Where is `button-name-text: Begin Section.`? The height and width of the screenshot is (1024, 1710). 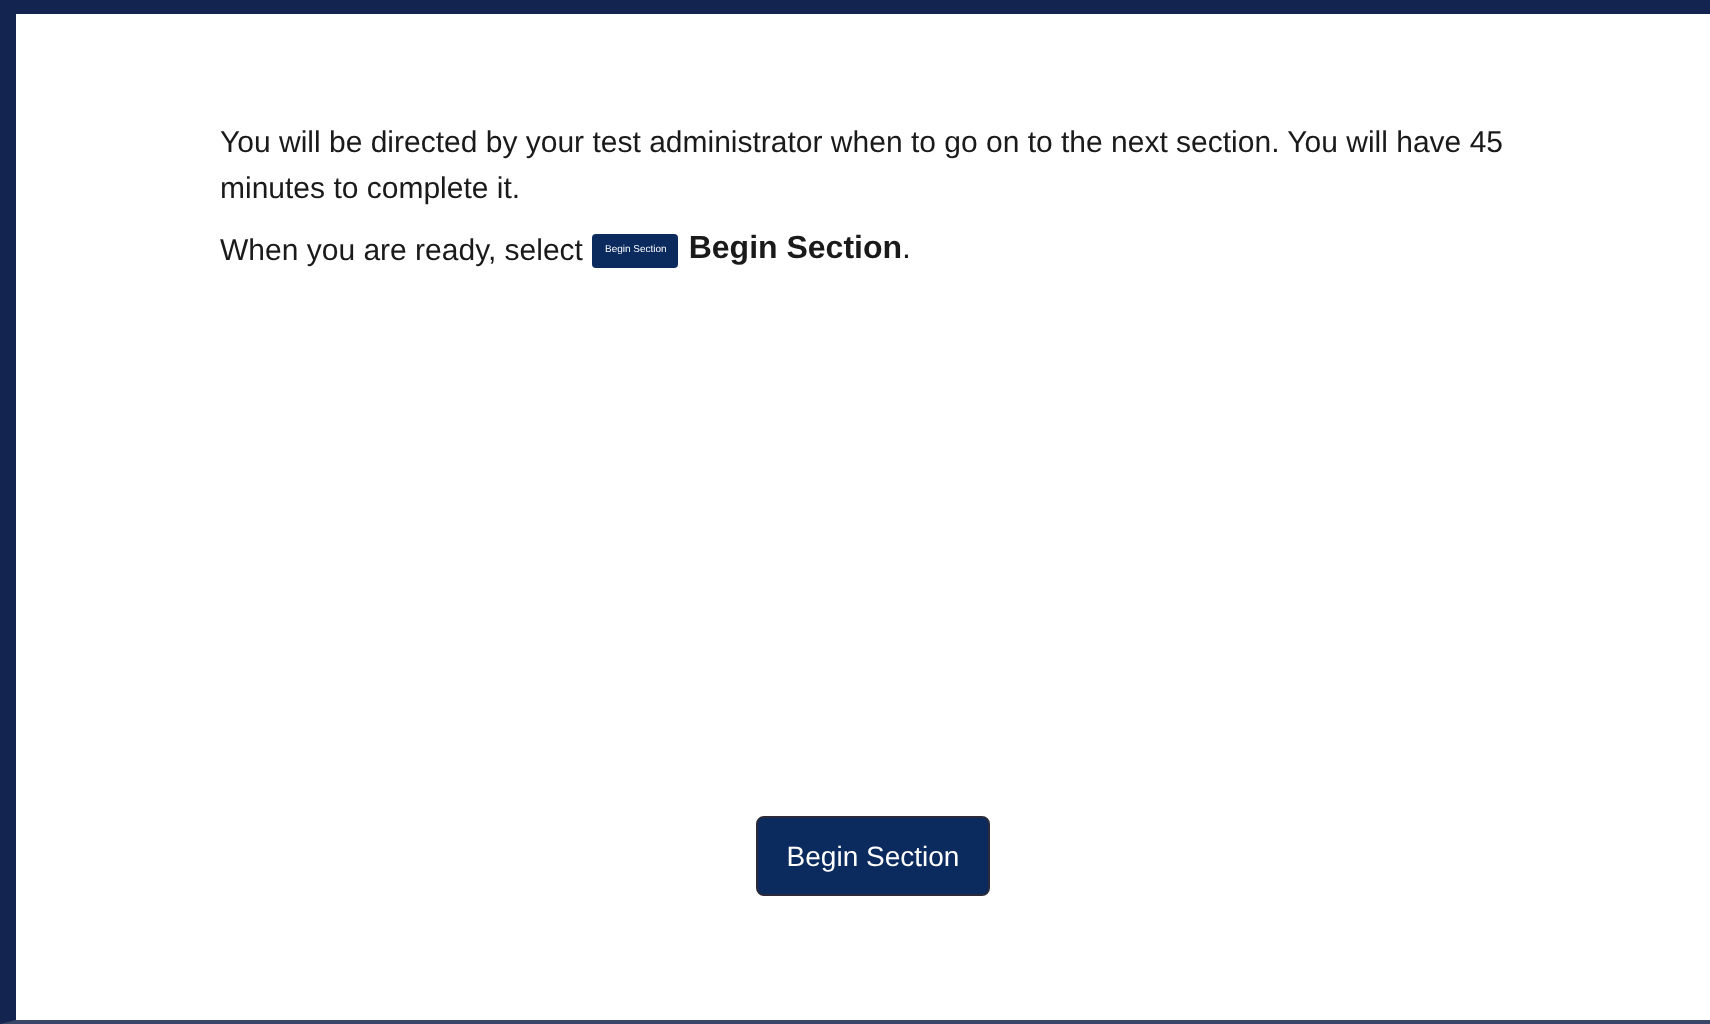 button-name-text: Begin Section. is located at coordinates (799, 250).